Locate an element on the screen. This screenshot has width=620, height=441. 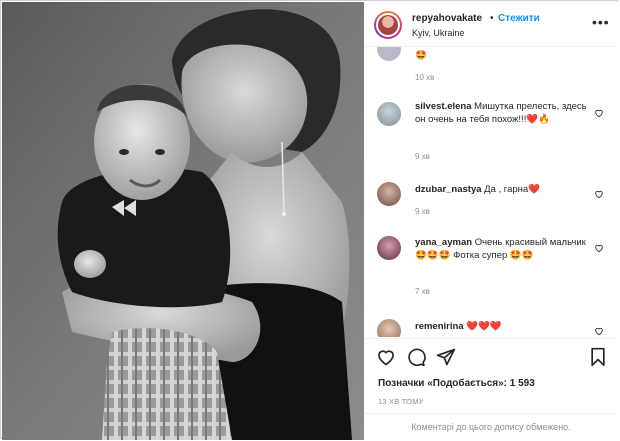
comment-body: remenirina ❤️❤️❤️ is located at coordinates (505, 326).